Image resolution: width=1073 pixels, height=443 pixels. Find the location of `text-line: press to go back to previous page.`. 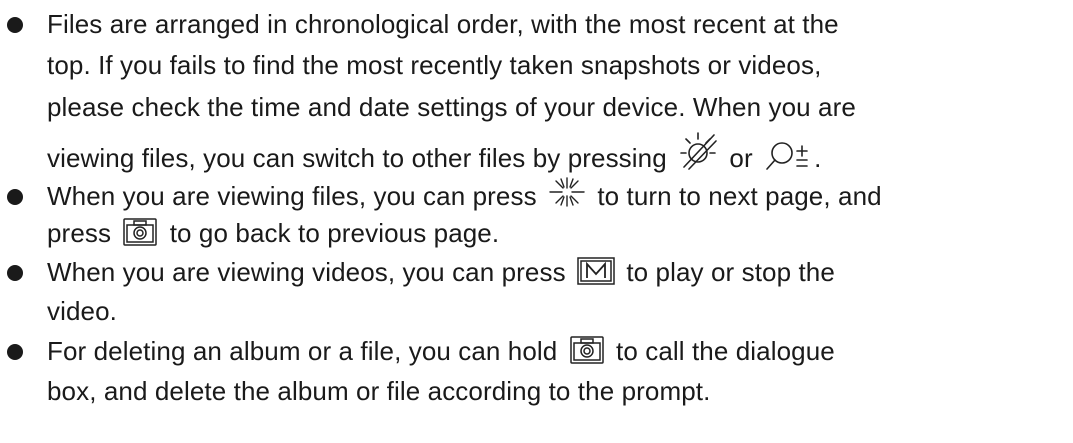

text-line: press to go back to previous page. is located at coordinates (273, 233).